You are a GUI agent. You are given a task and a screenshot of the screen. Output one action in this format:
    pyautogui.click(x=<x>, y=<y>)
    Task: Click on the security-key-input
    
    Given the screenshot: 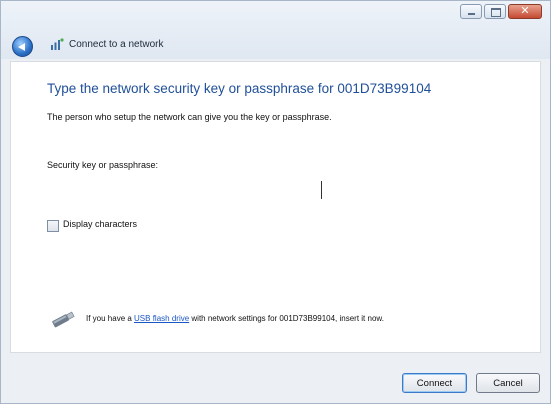 What is the action you would take?
    pyautogui.click(x=183, y=187)
    